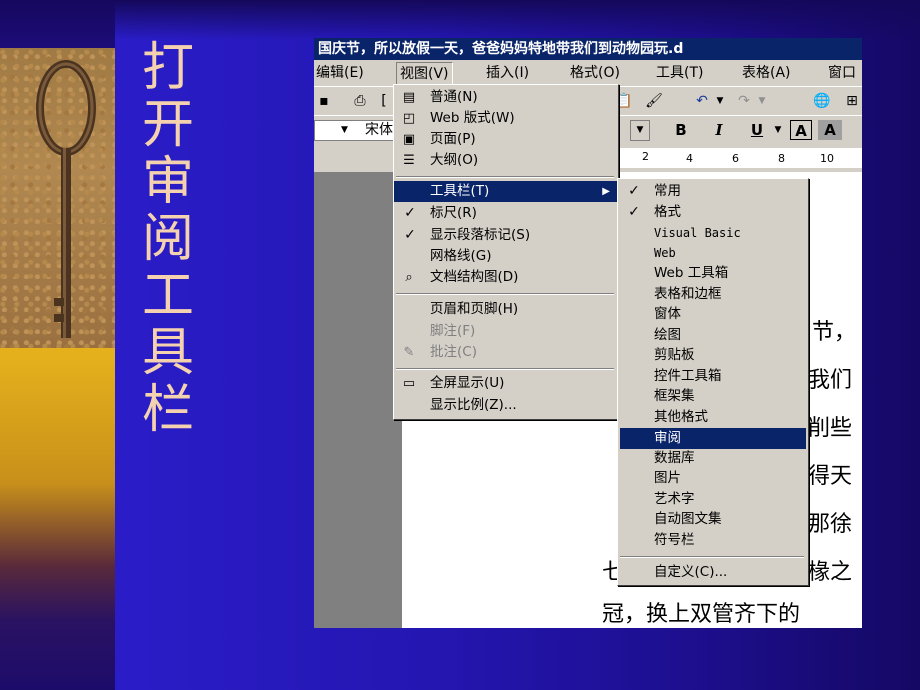 The height and width of the screenshot is (690, 920). What do you see at coordinates (688, 294) in the screenshot?
I see `menu-item-label: 表格和边框` at bounding box center [688, 294].